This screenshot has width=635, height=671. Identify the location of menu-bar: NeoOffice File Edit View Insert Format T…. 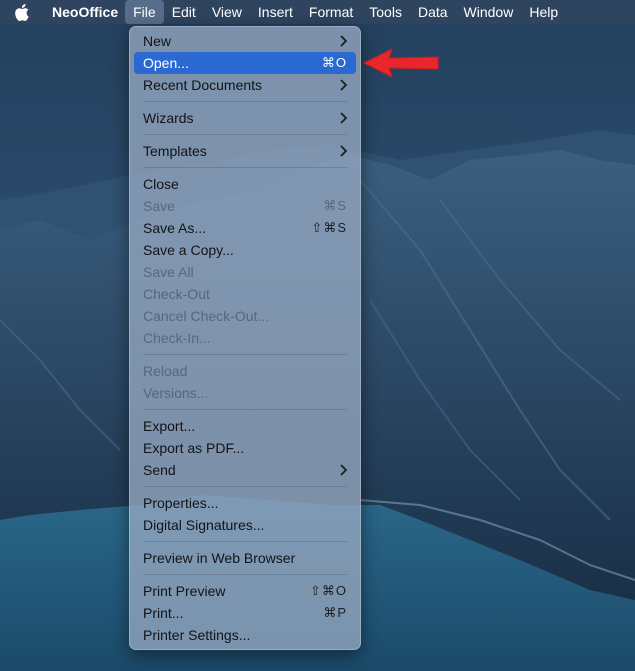
(317, 12).